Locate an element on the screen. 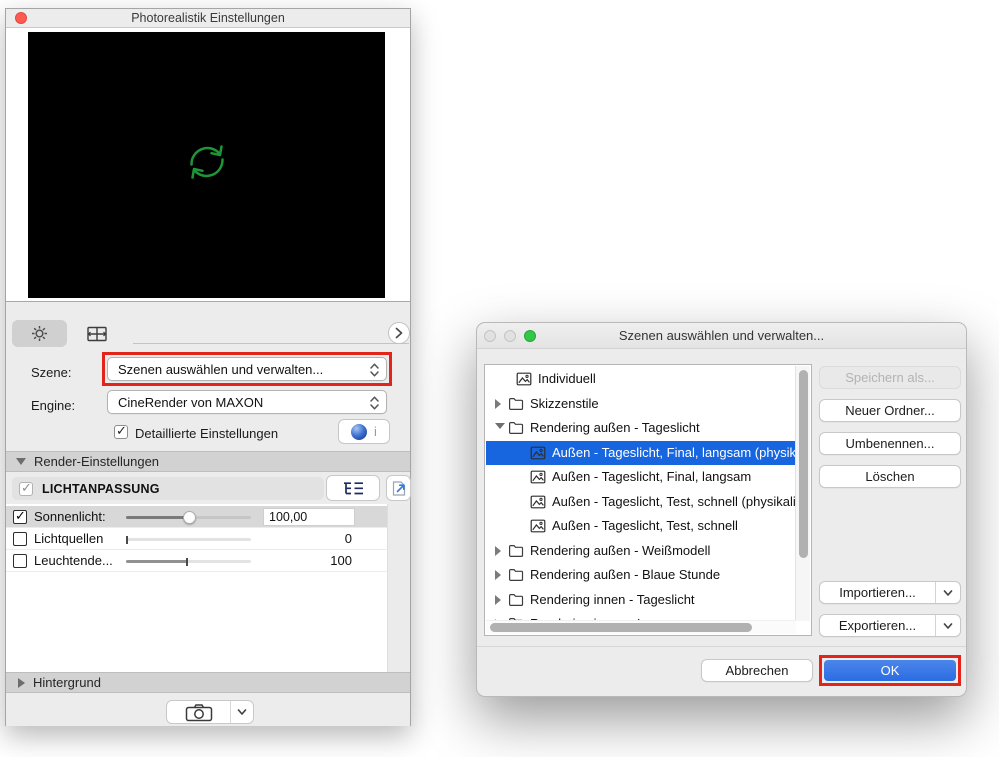 The width and height of the screenshot is (999, 757). tree-item: Rendering außen - Blaue Stunde is located at coordinates (641, 575).